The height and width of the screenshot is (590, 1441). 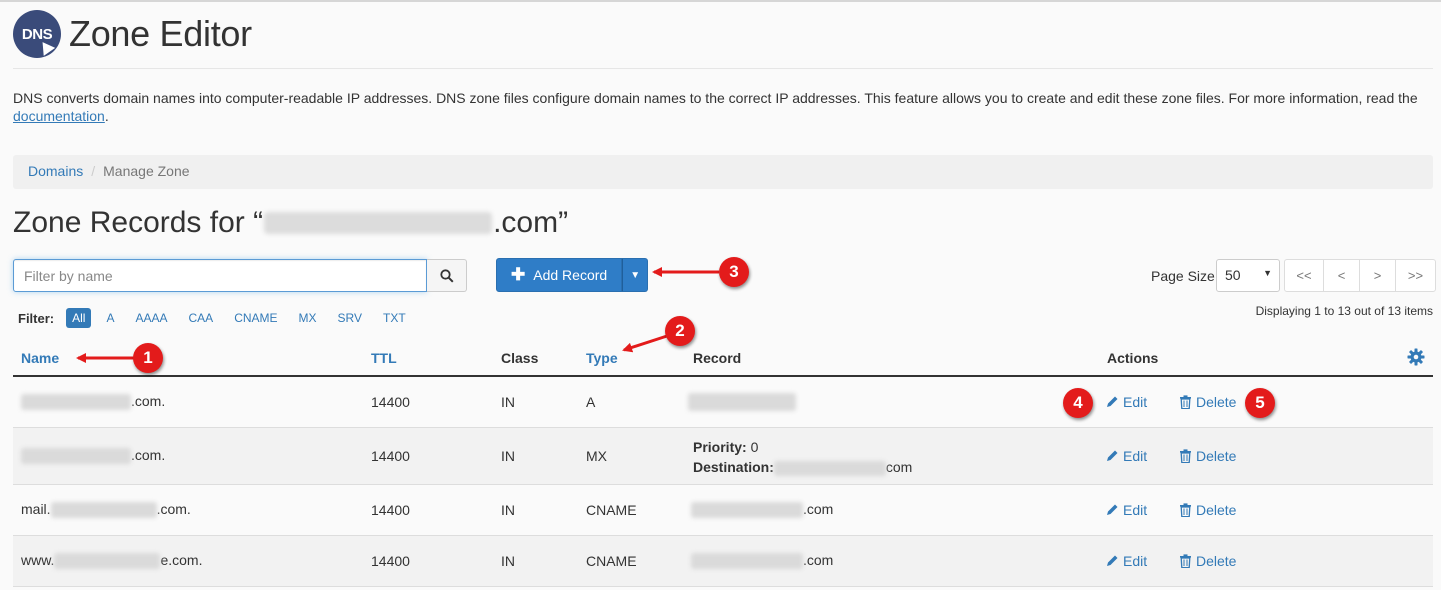 I want to click on top-border, so click(x=720, y=1).